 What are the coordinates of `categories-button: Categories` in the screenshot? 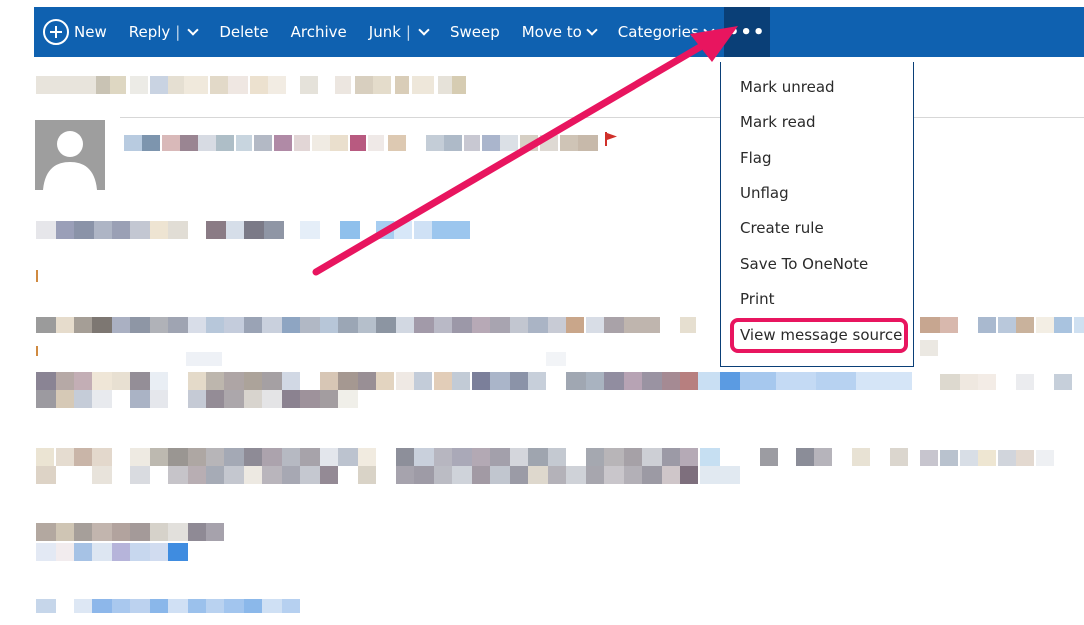 It's located at (665, 32).